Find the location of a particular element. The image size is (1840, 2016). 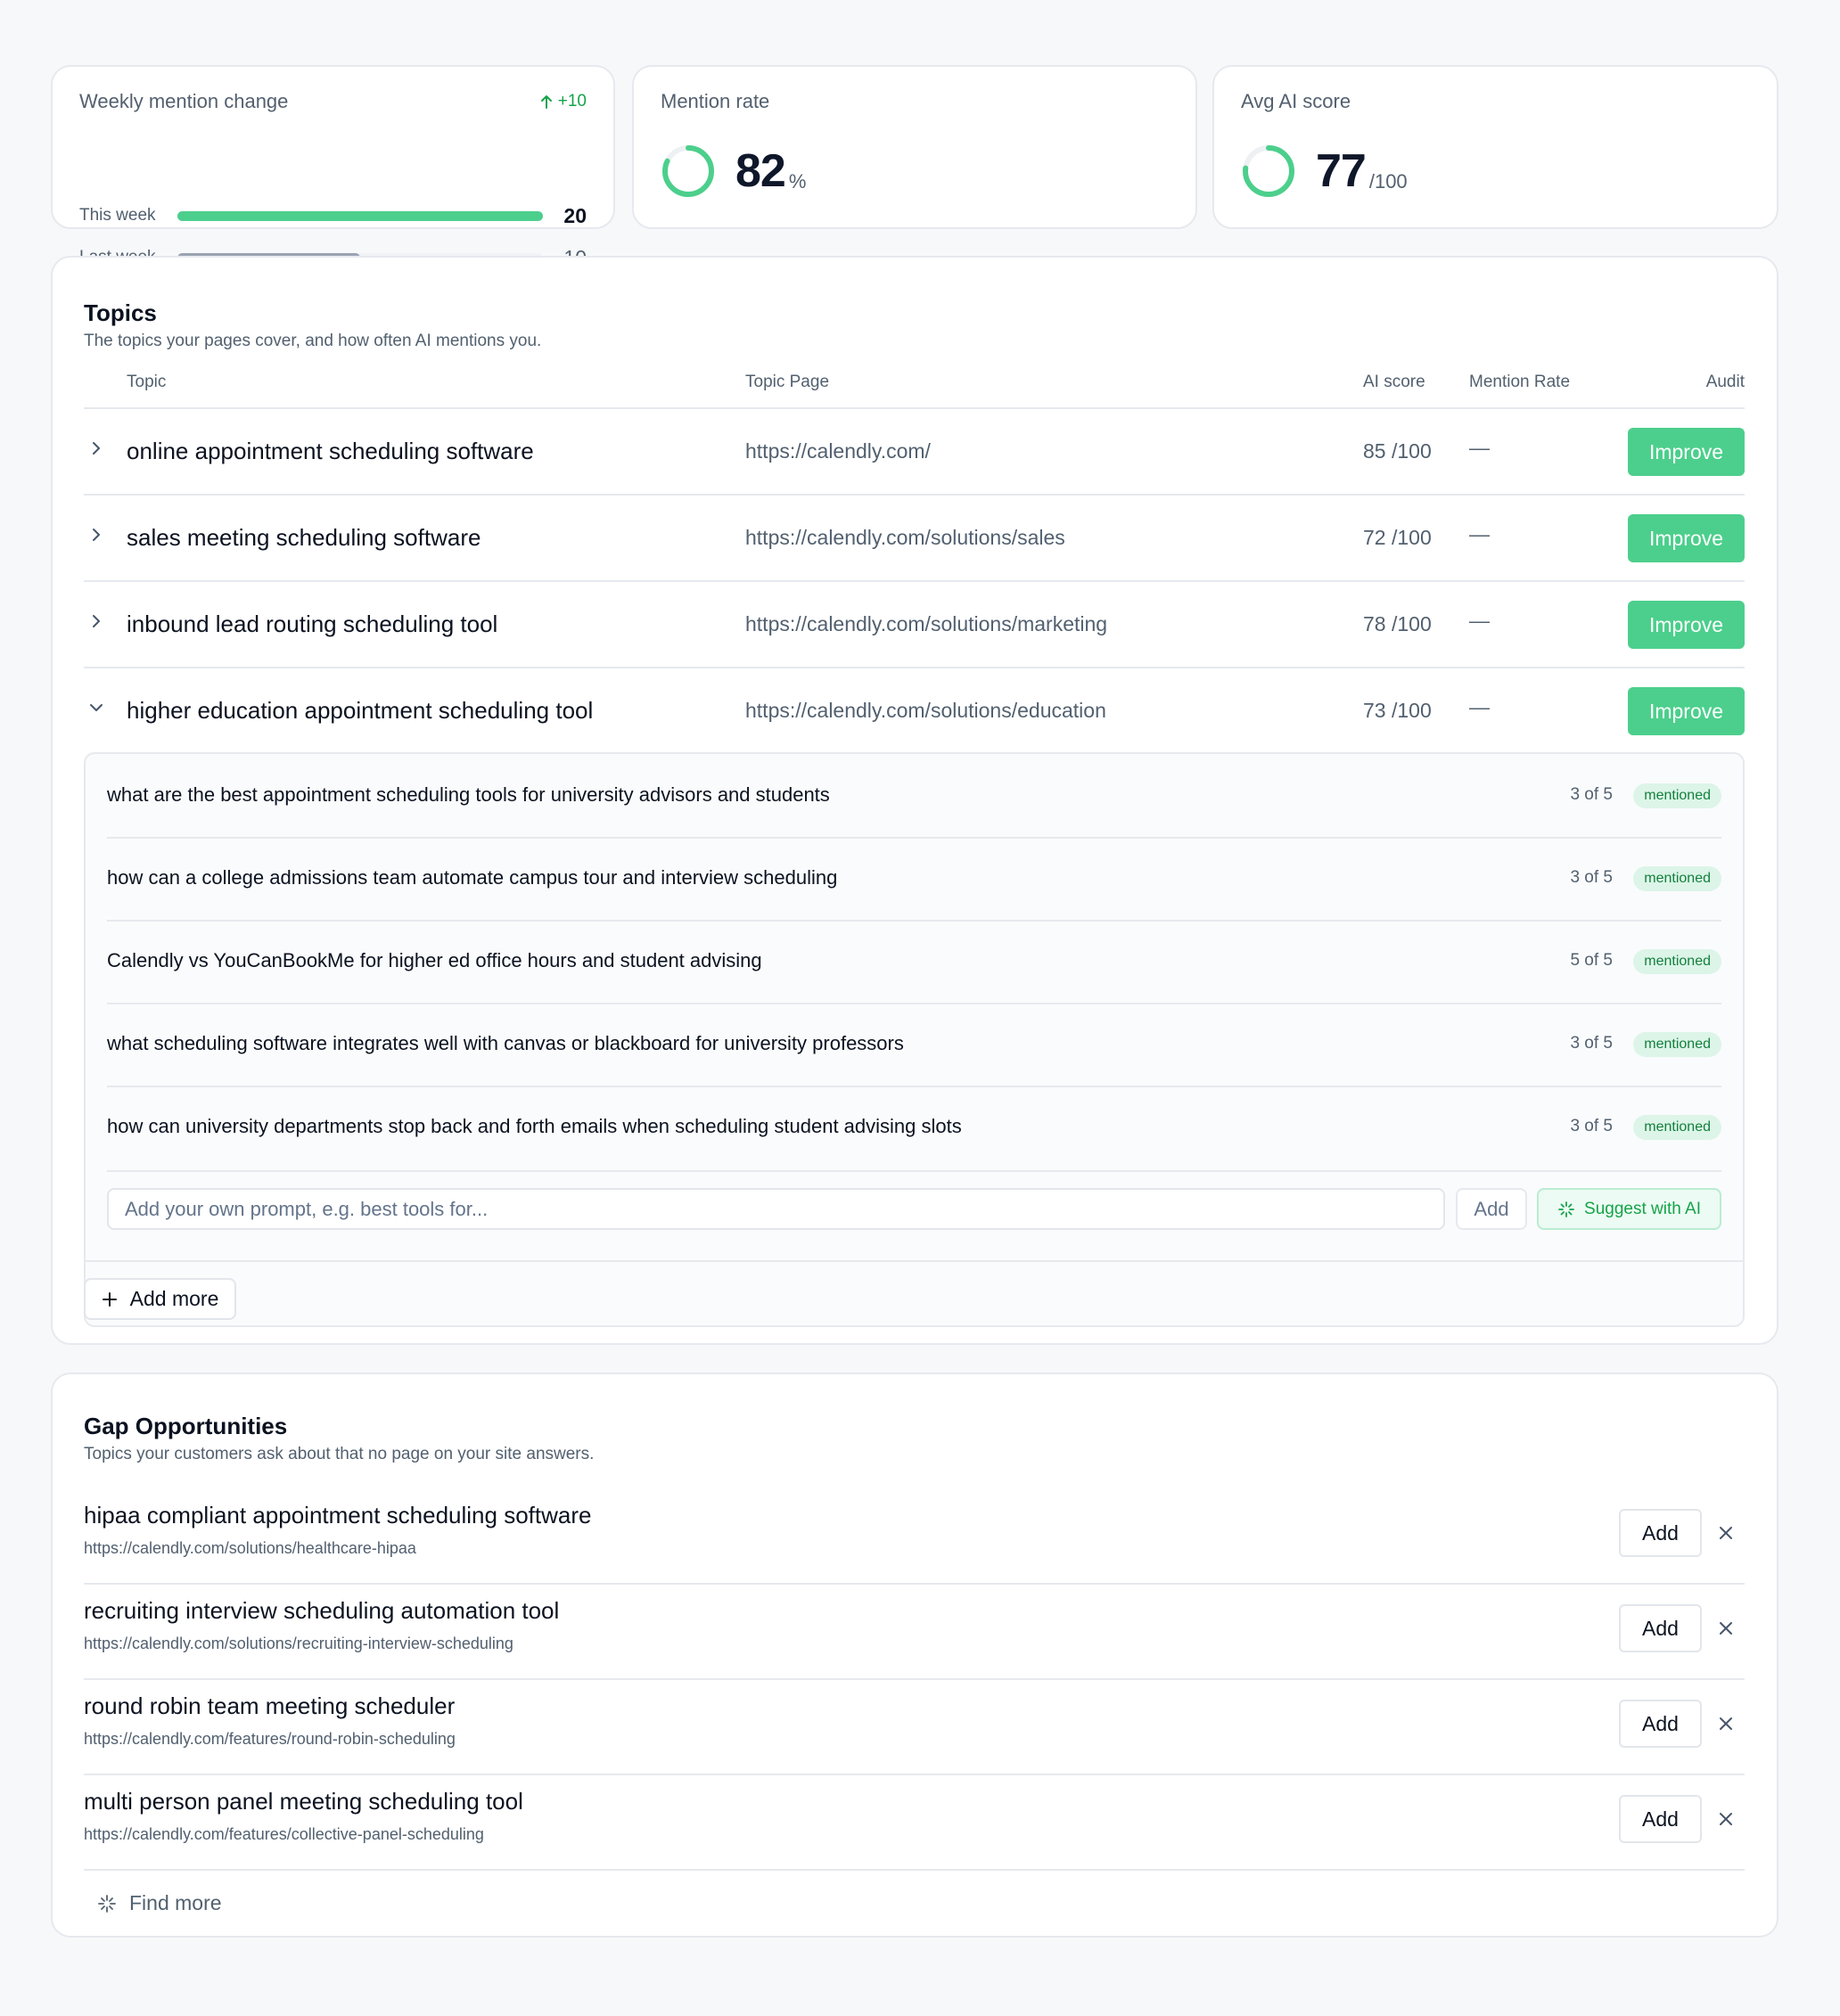

topic-ai-score: 73 /100 is located at coordinates (1397, 710).